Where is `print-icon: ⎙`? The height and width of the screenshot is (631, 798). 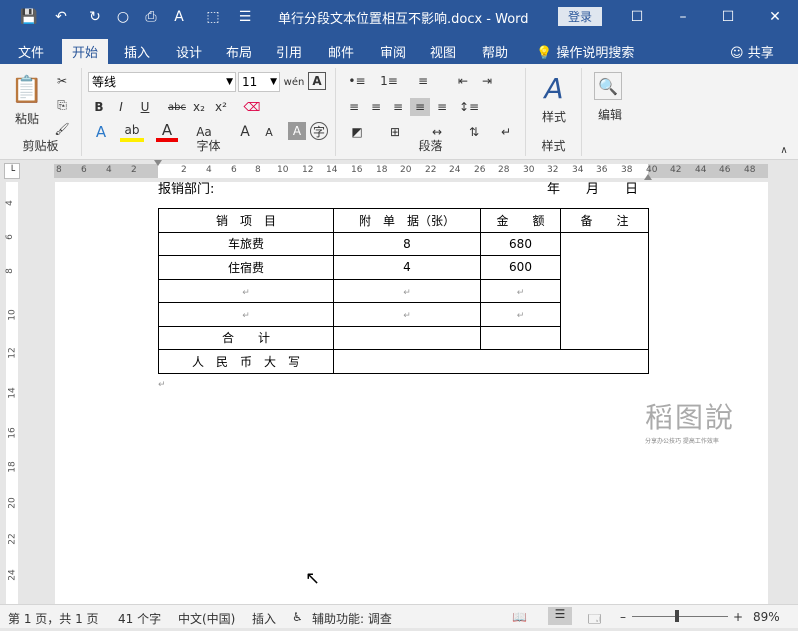
print-icon: ⎙ is located at coordinates (151, 17).